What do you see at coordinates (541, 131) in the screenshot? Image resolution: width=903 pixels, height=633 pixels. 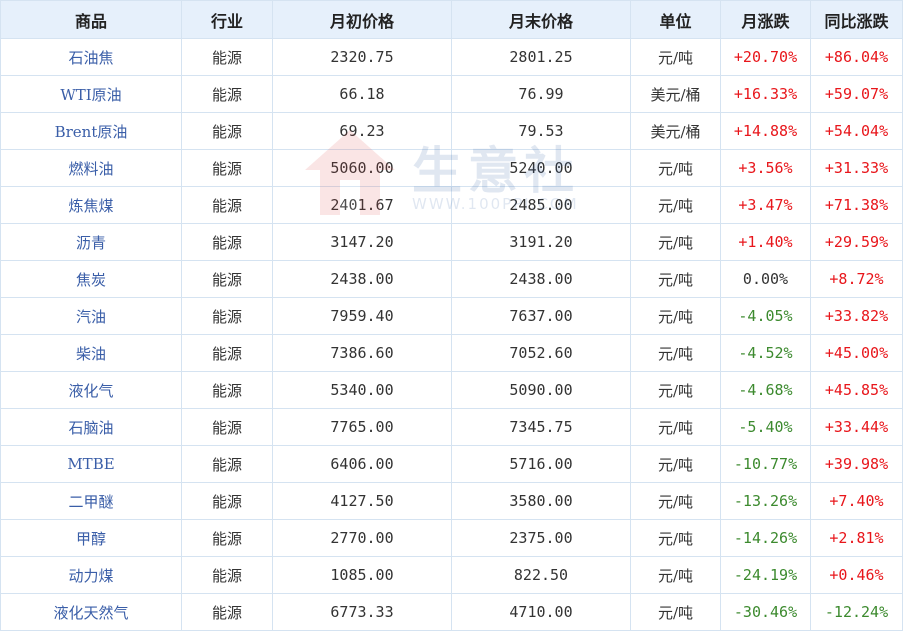 I see `end-price-cell: 79.53` at bounding box center [541, 131].